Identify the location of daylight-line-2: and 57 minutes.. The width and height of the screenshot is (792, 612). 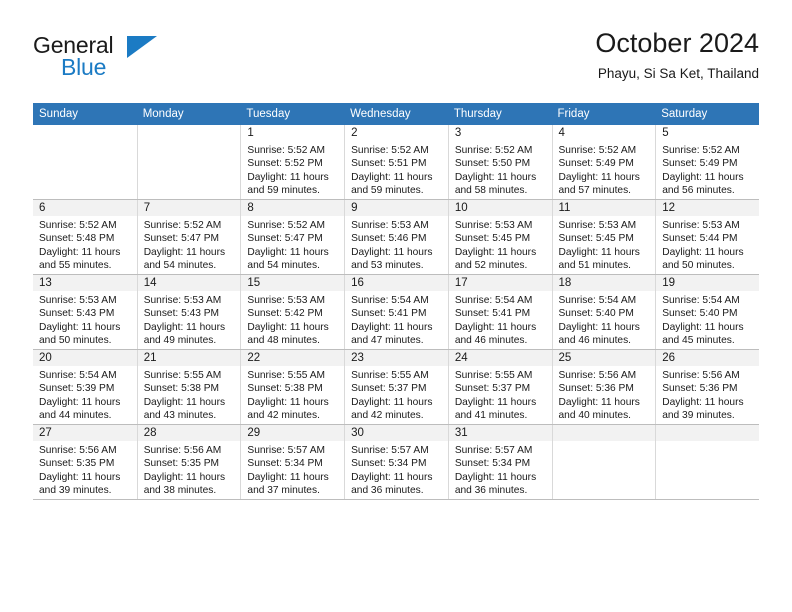
(595, 191).